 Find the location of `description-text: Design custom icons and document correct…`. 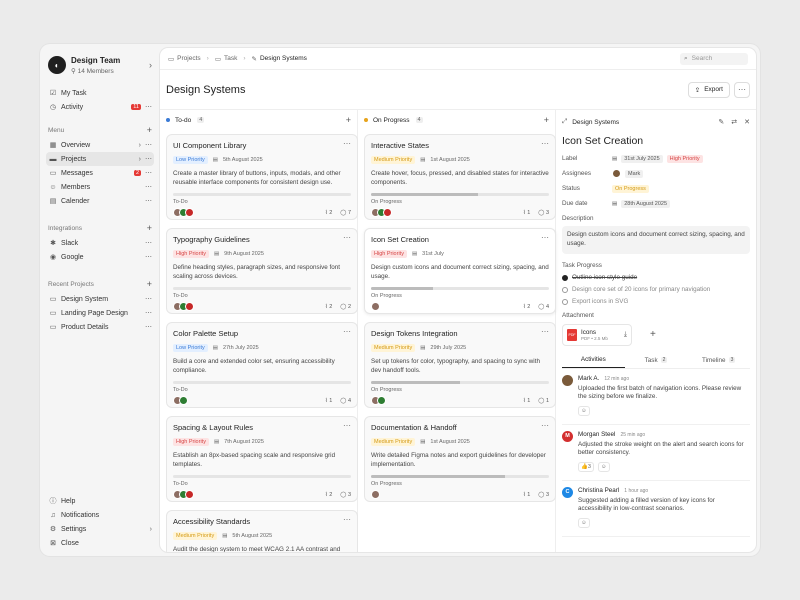

description-text: Design custom icons and document correct… is located at coordinates (656, 240).